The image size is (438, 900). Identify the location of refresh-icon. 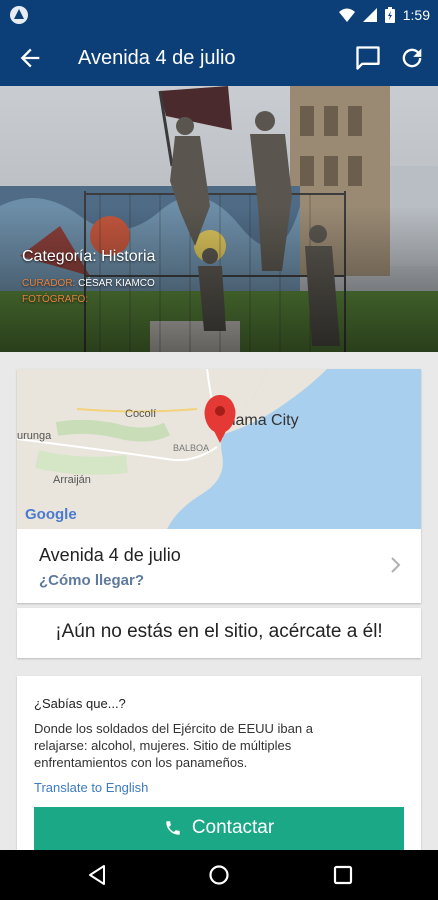
(412, 58).